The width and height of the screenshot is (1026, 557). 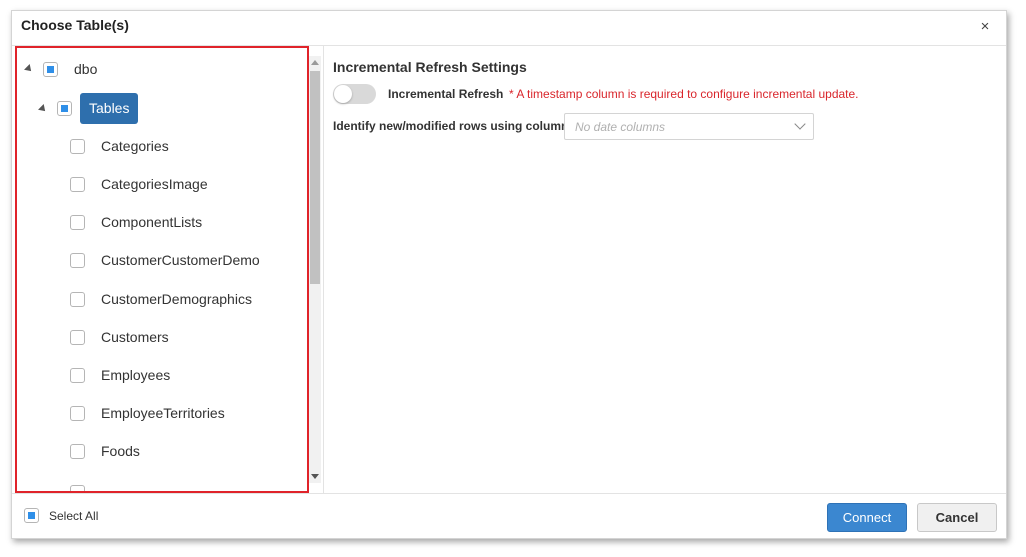 What do you see at coordinates (315, 177) in the screenshot?
I see `scrollbar-thumb` at bounding box center [315, 177].